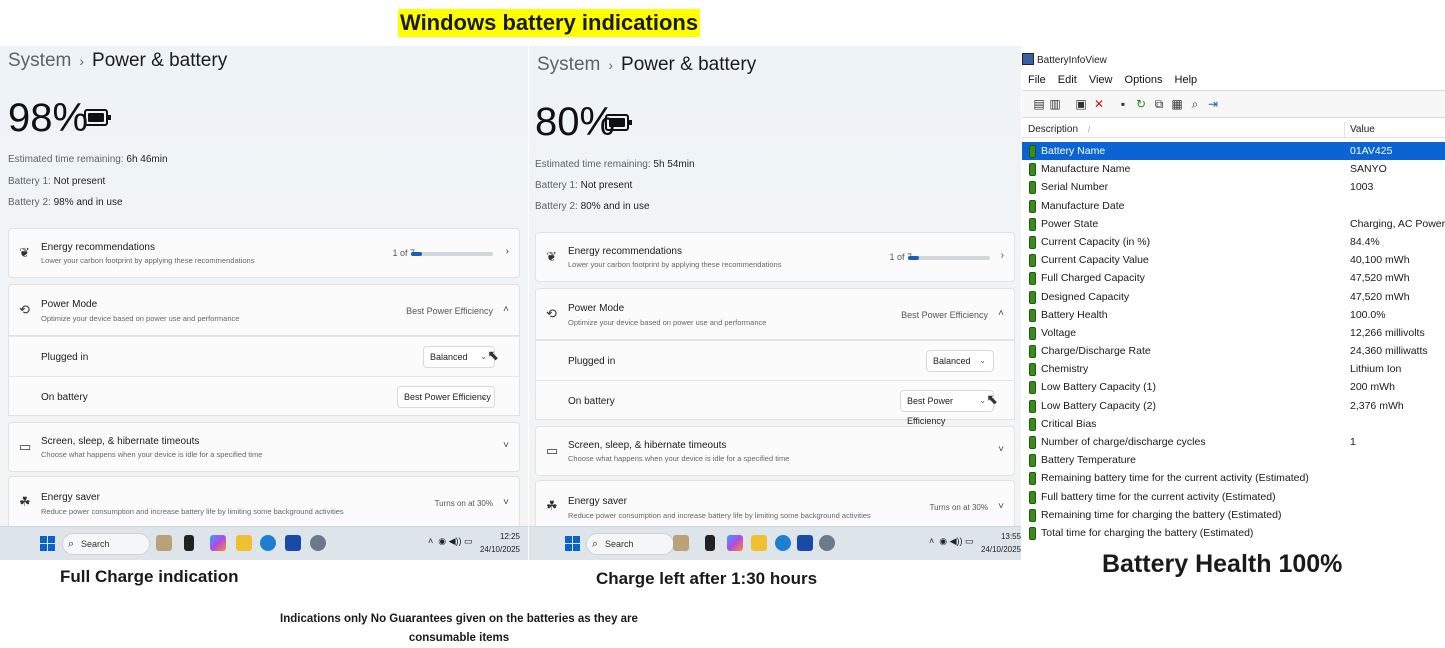 The height and width of the screenshot is (648, 1445). I want to click on screen-icon: ▭, so click(25, 446).